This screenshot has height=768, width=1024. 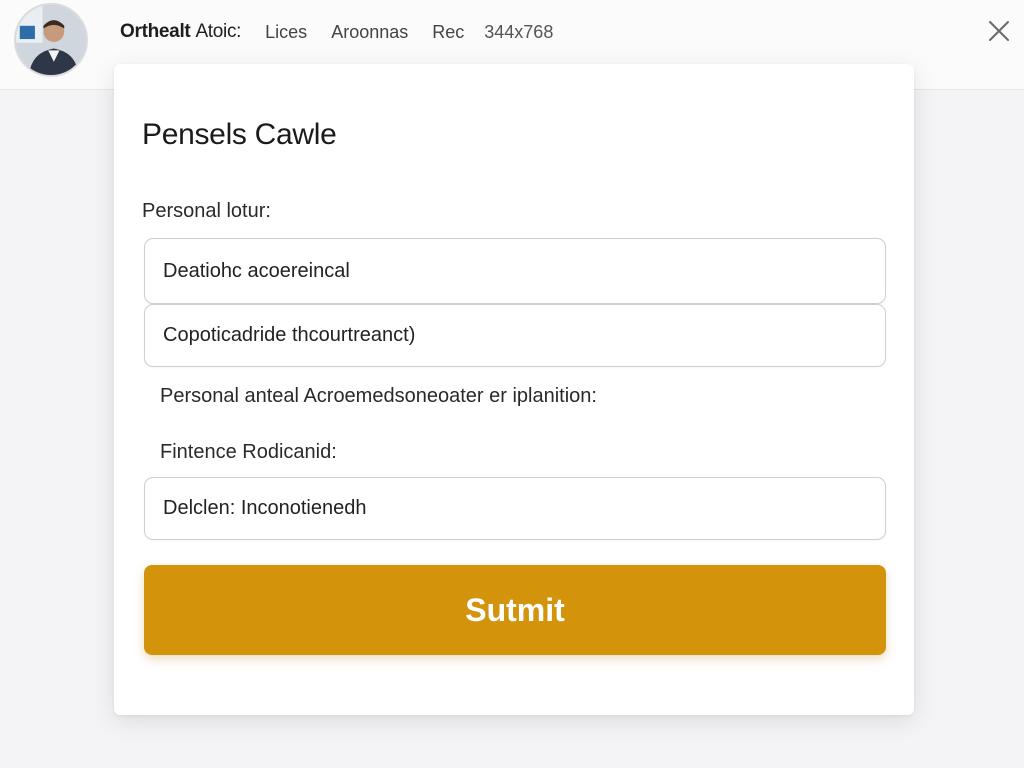 What do you see at coordinates (286, 32) in the screenshot?
I see `nav-item-lices: Lices` at bounding box center [286, 32].